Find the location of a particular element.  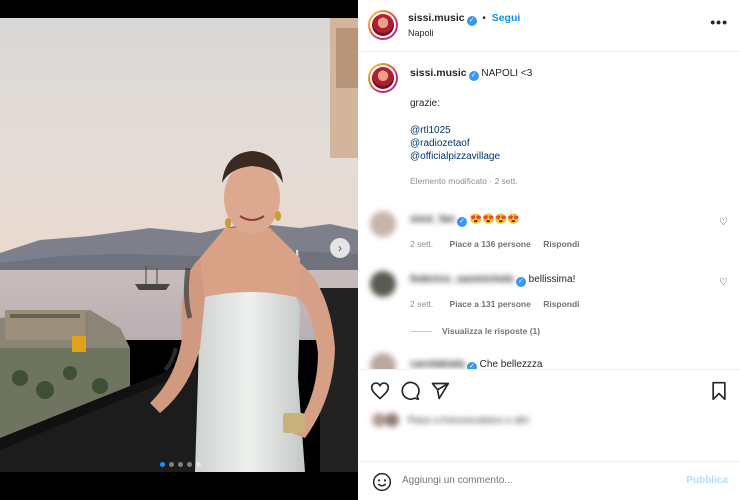

view-replies-button: Visualizza le risposte (1) is located at coordinates (475, 331).